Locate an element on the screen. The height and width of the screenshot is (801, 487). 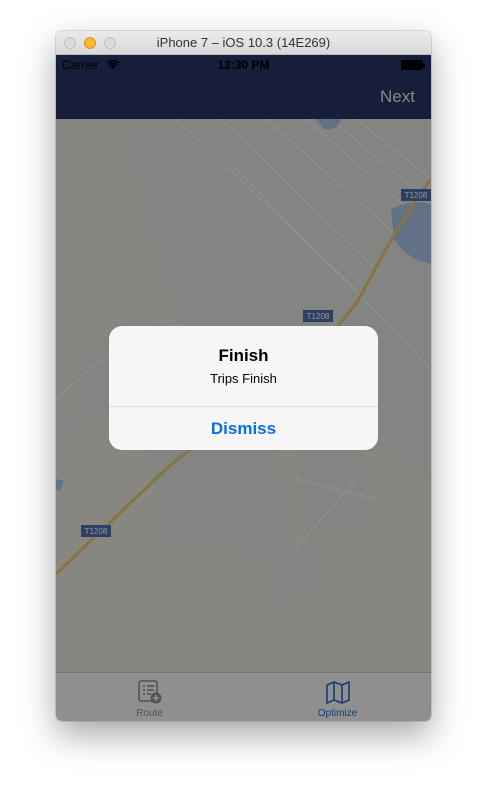
alert-message: Trips Finish is located at coordinates (243, 378).